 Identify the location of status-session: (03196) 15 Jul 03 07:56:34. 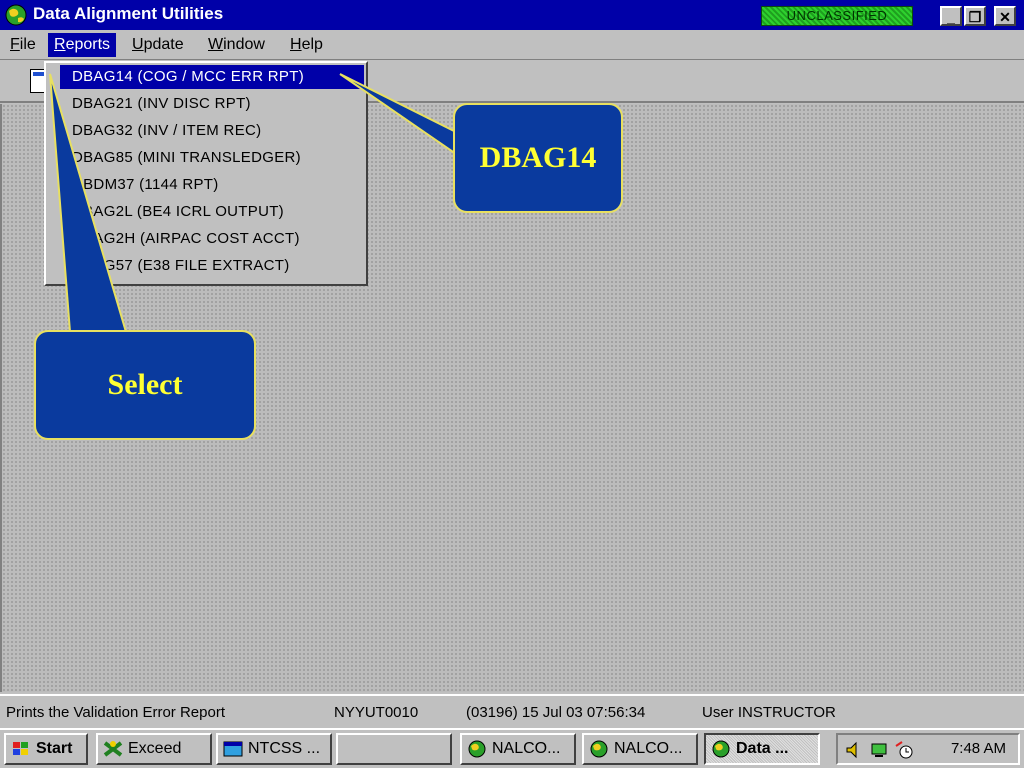
(556, 712).